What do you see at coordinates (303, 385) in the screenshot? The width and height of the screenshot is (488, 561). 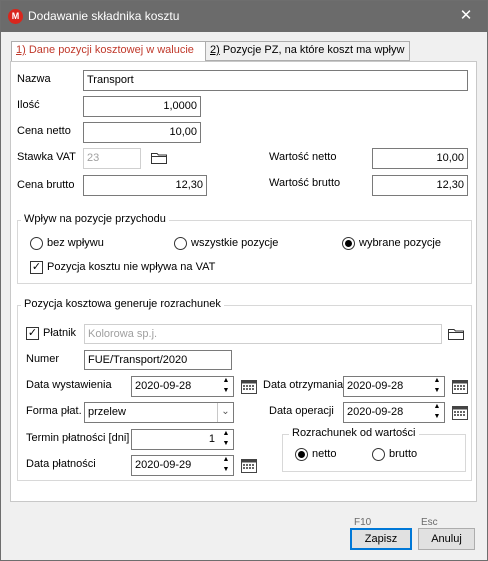 I see `data-otrzymania-label: Data otrzymania` at bounding box center [303, 385].